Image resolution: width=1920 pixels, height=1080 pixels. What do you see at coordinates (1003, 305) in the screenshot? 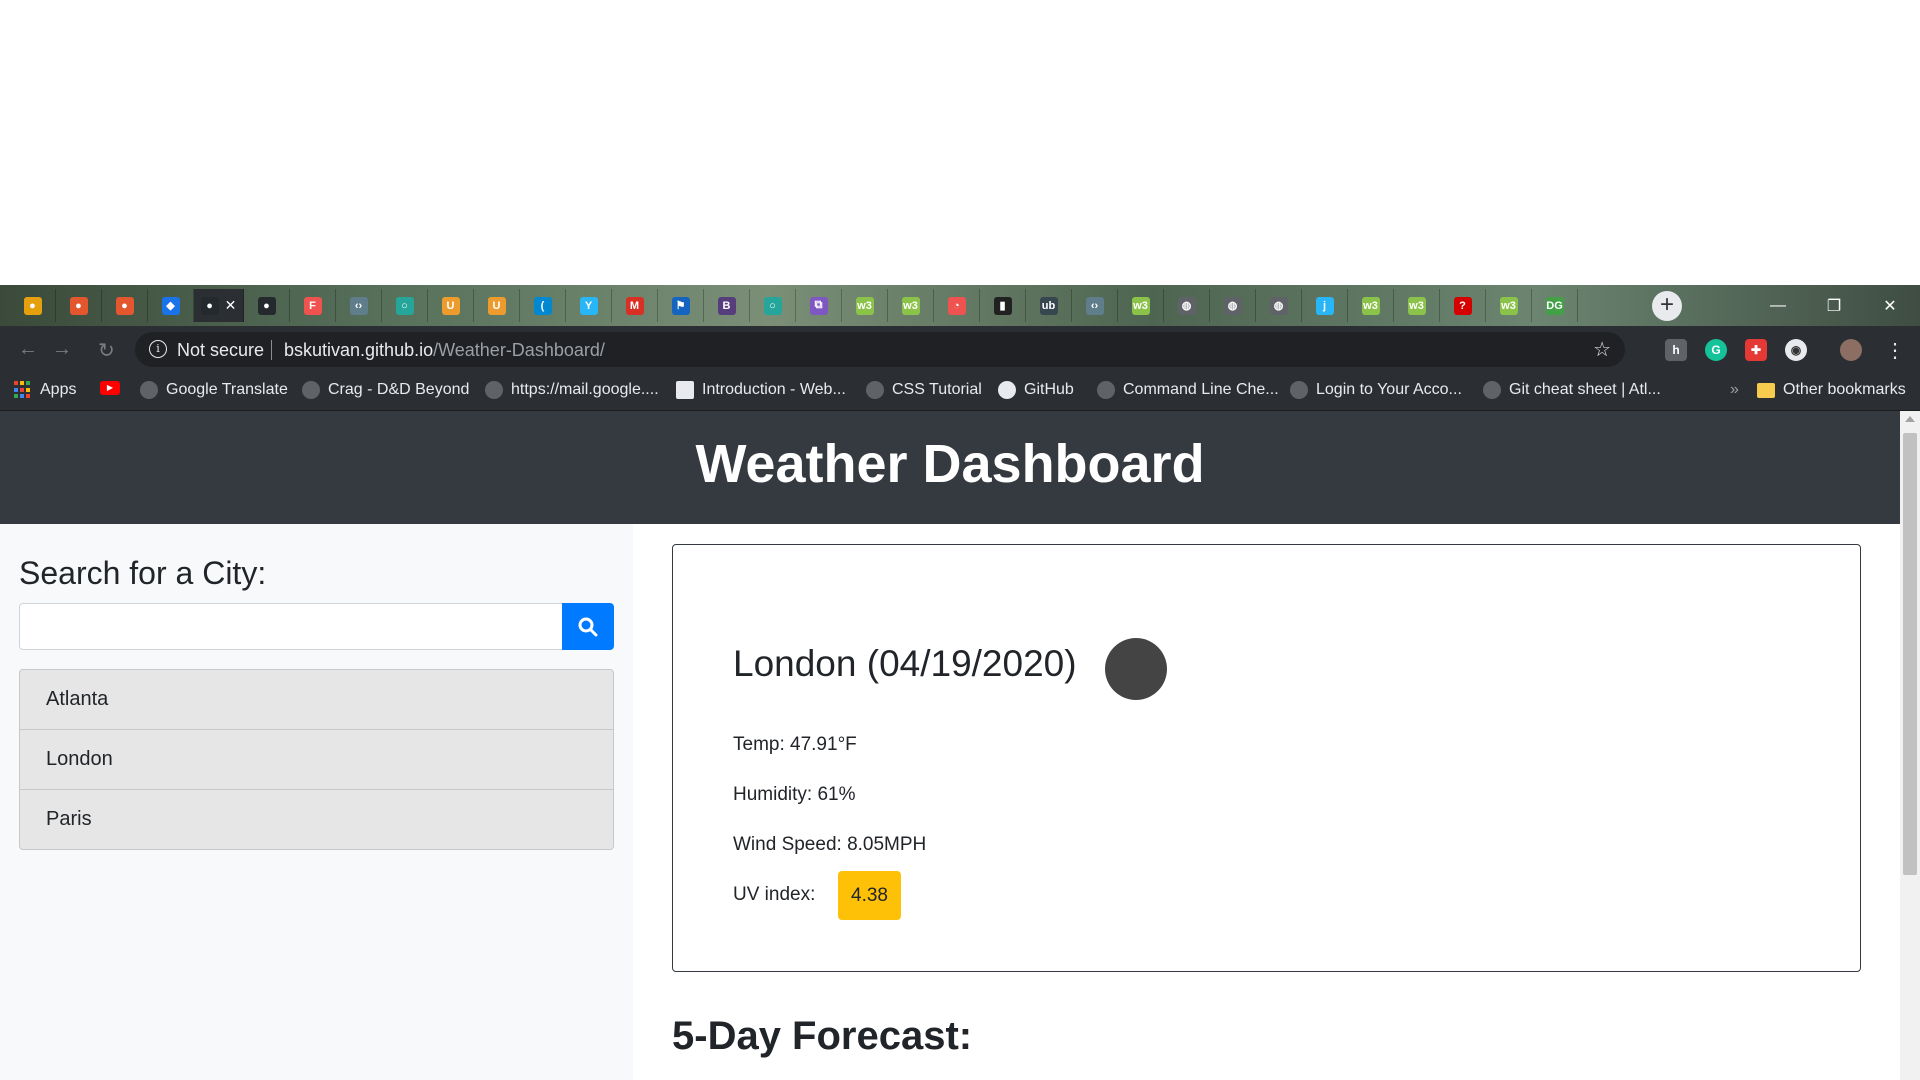
I see `browser-tab: ▮` at bounding box center [1003, 305].